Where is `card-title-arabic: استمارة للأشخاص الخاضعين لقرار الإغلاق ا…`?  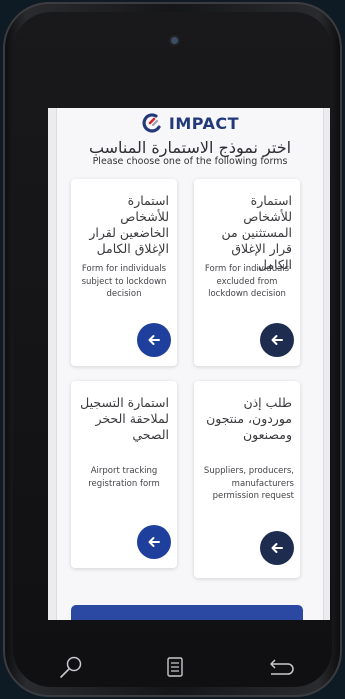
card-title-arabic: استمارة للأشخاص الخاضعين لقرار الإغلاق ا… is located at coordinates (129, 224).